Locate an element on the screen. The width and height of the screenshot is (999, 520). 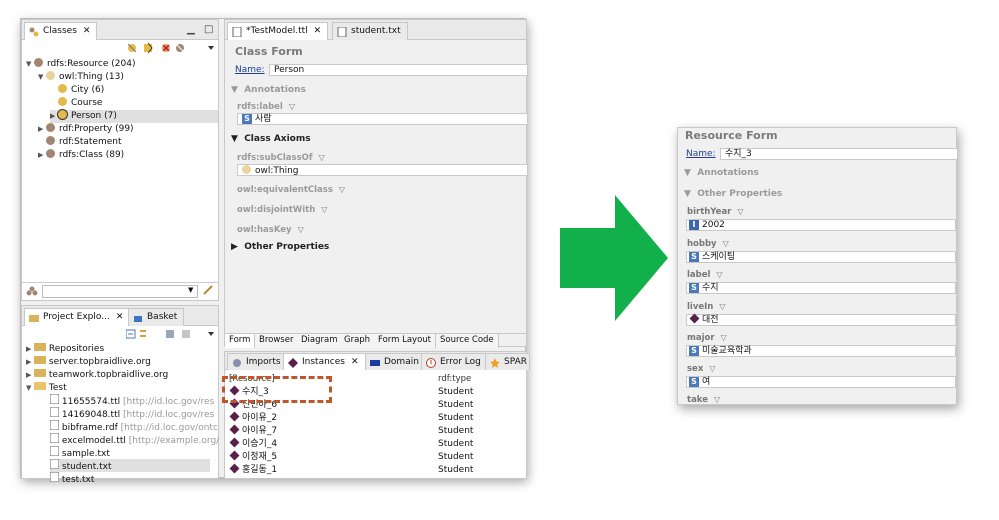
explorer-item-test: ▼ Test is located at coordinates (46, 387).